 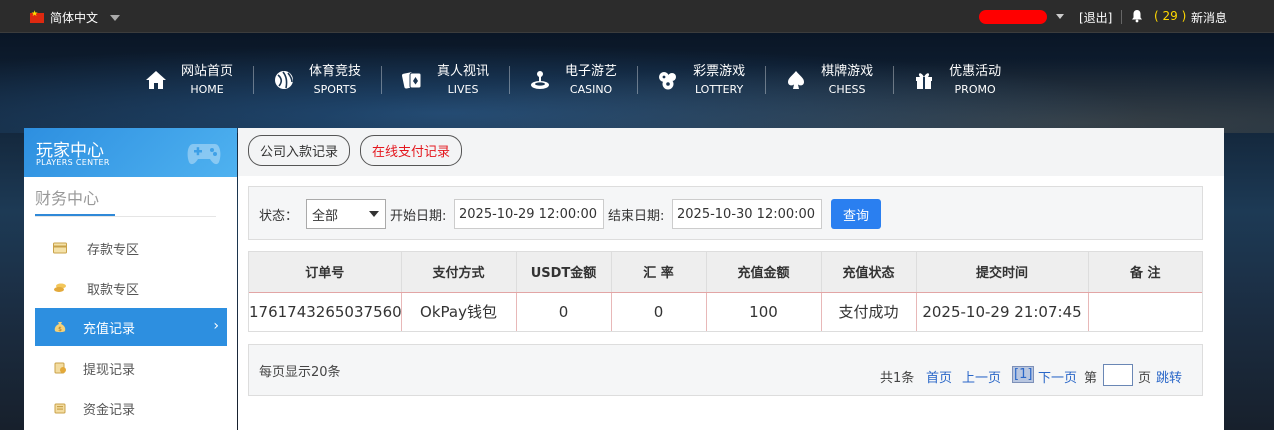 What do you see at coordinates (300, 372) in the screenshot?
I see `per-page-text: 每页显示20条` at bounding box center [300, 372].